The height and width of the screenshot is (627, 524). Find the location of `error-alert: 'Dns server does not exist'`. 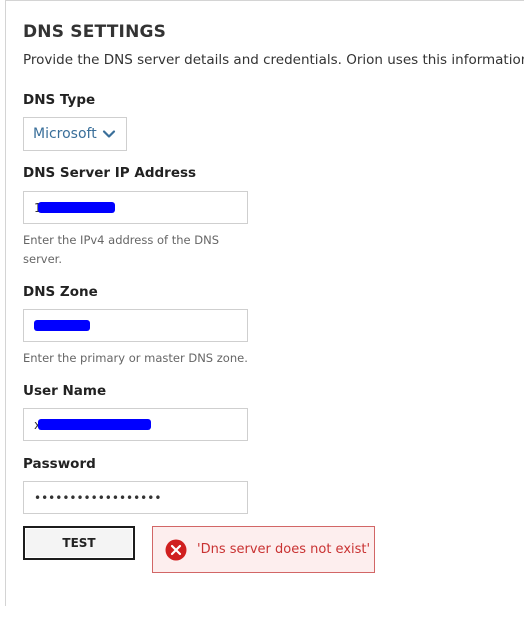

error-alert: 'Dns server does not exist' is located at coordinates (263, 549).